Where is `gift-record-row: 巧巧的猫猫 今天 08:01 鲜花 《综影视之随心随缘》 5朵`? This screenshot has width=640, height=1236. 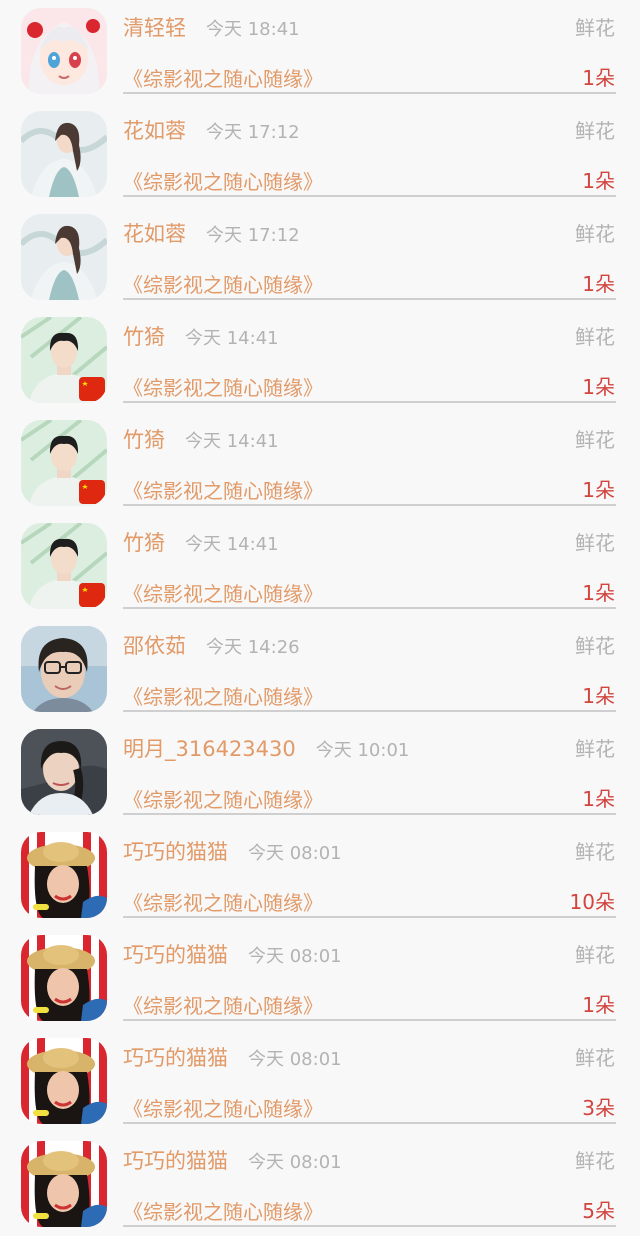 gift-record-row: 巧巧的猫猫 今天 08:01 鲜花 《综影视之随心随缘》 5朵 is located at coordinates (320, 1184).